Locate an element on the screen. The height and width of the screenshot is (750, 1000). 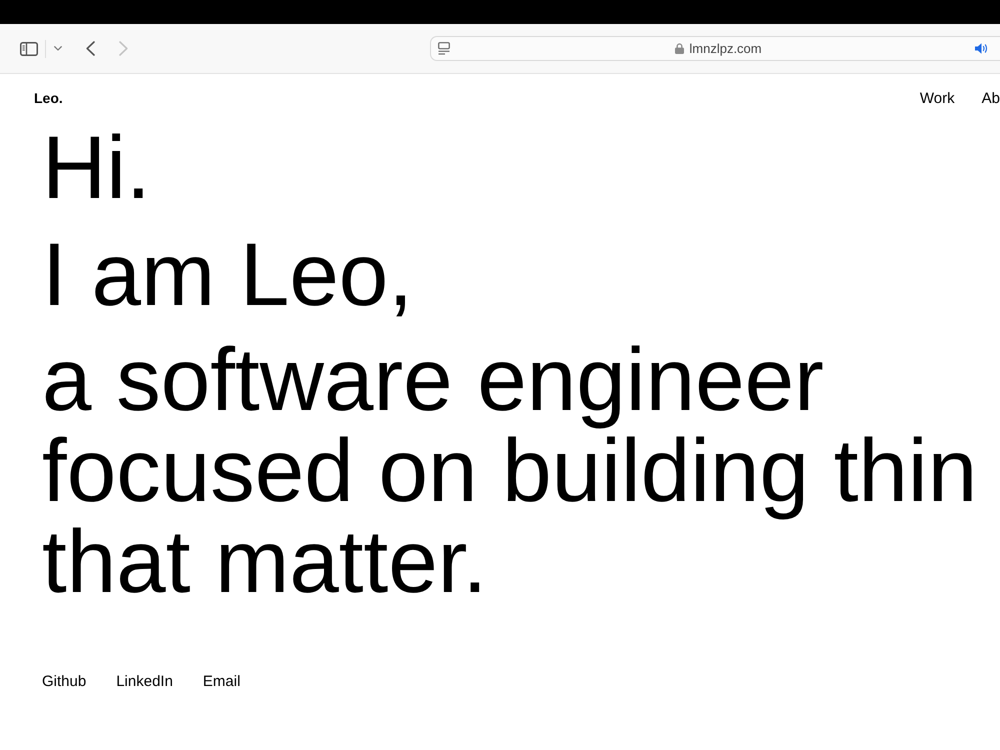
url-text: lmnzlpz.com is located at coordinates (725, 48).